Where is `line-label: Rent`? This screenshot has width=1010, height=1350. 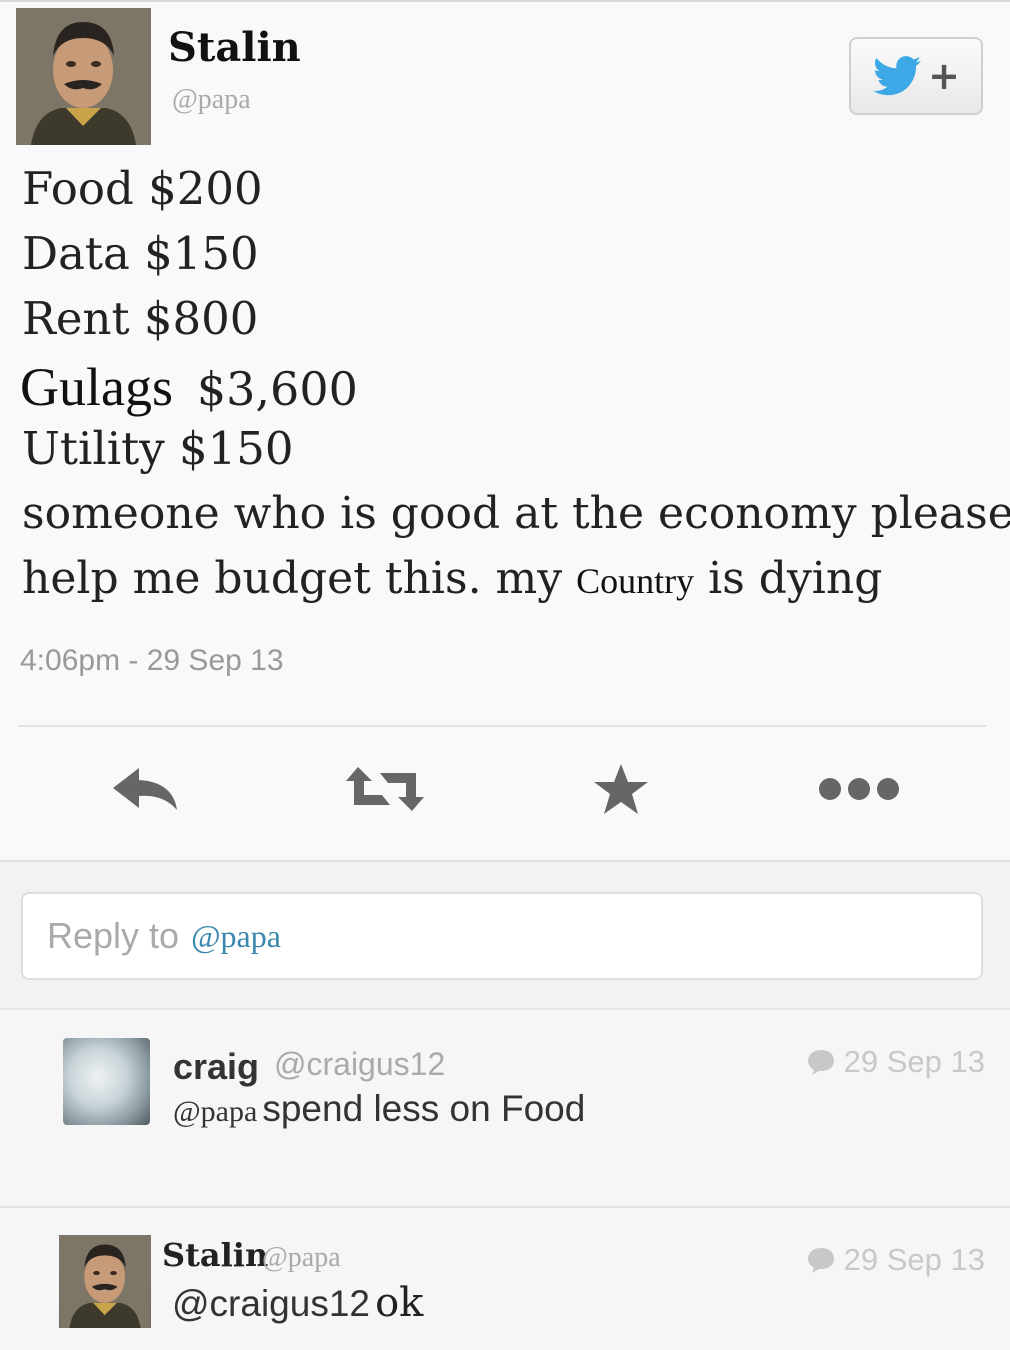
line-label: Rent is located at coordinates (76, 318).